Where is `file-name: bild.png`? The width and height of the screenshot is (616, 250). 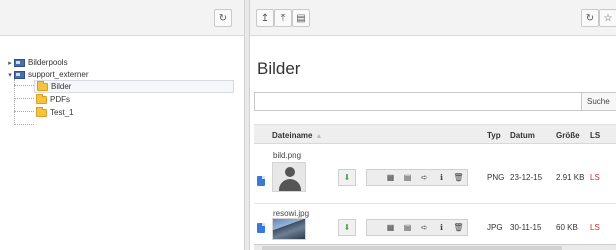
file-name: bild.png is located at coordinates (287, 155).